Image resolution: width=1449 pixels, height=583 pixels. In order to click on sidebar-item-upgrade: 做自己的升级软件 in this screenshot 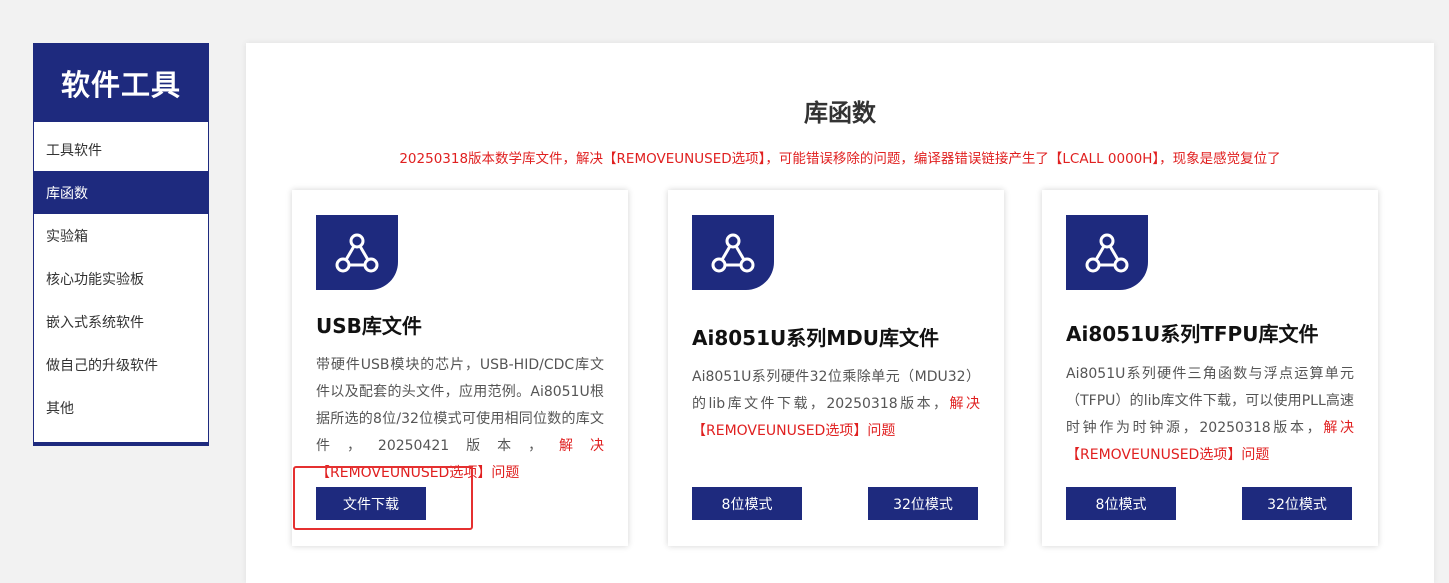, I will do `click(121, 364)`.